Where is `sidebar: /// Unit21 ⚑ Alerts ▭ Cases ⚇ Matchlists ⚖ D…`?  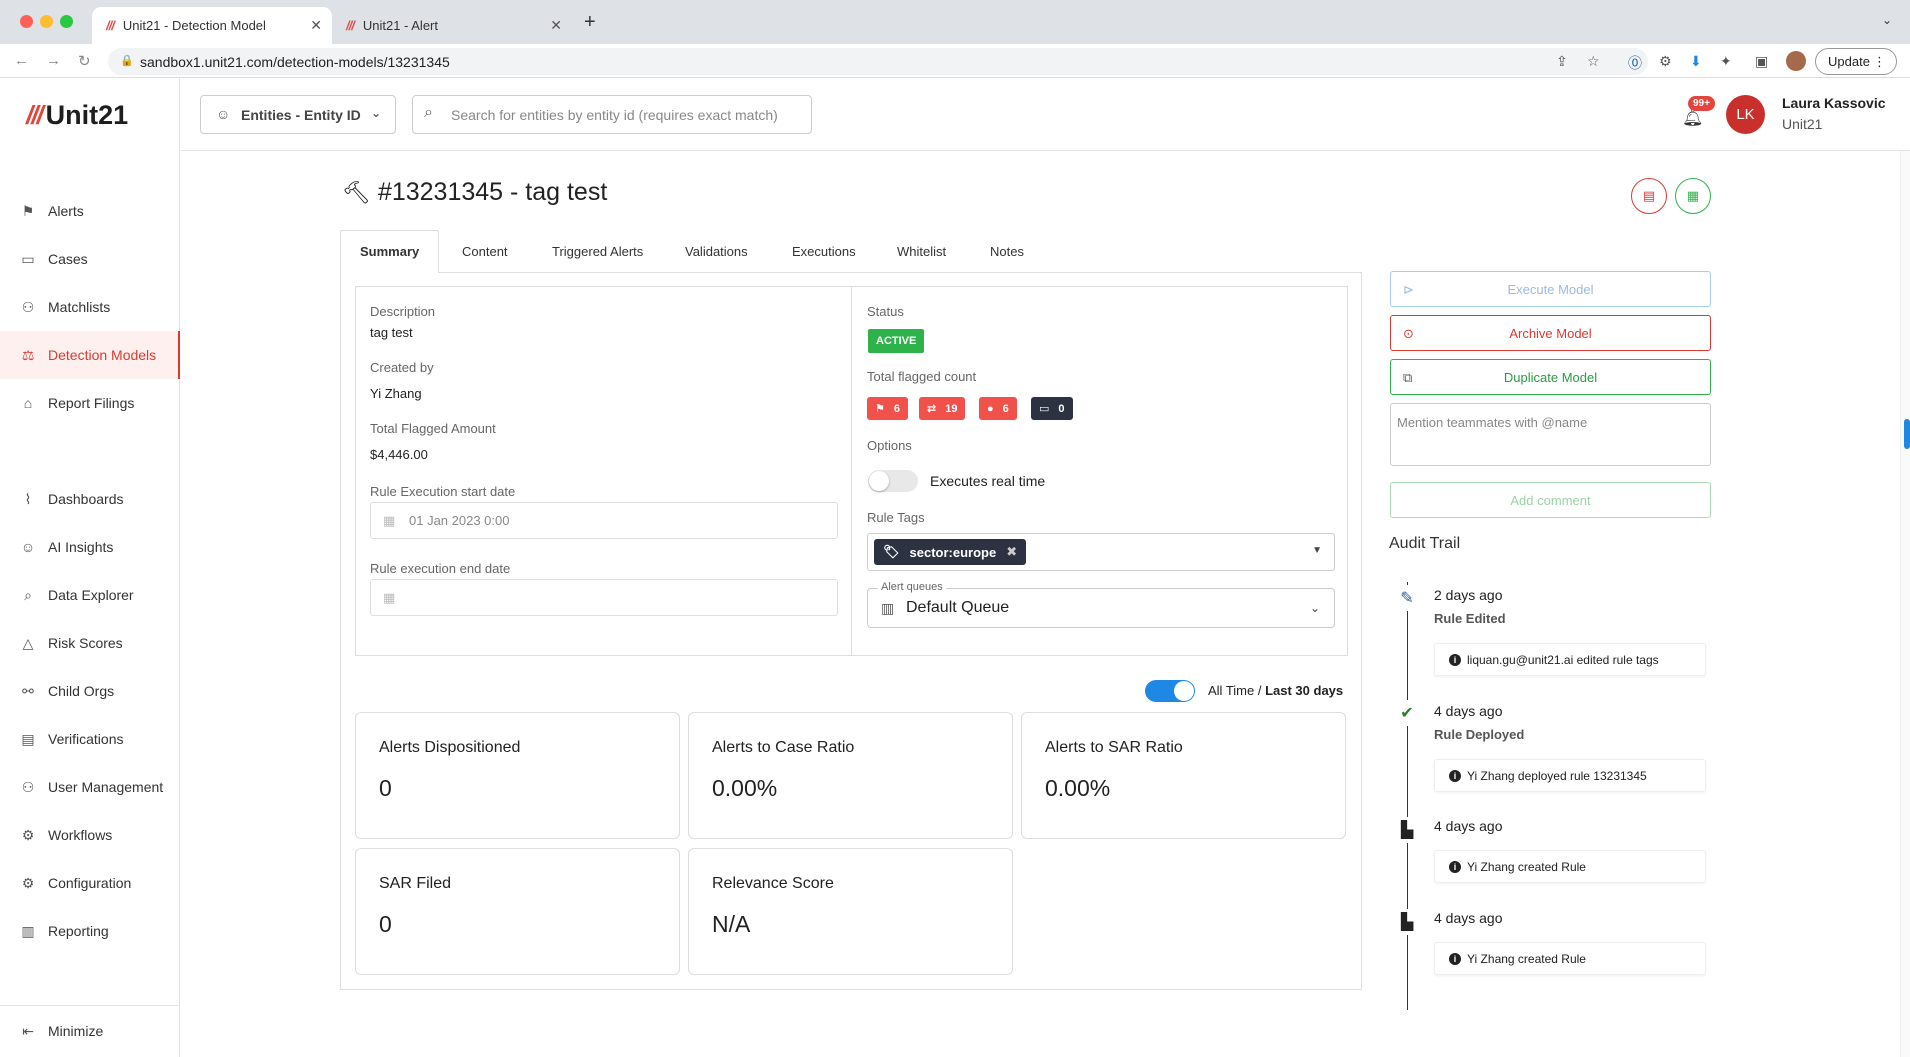
sidebar: /// Unit21 ⚑ Alerts ▭ Cases ⚇ Matchlists ⚖ D… is located at coordinates (90, 567).